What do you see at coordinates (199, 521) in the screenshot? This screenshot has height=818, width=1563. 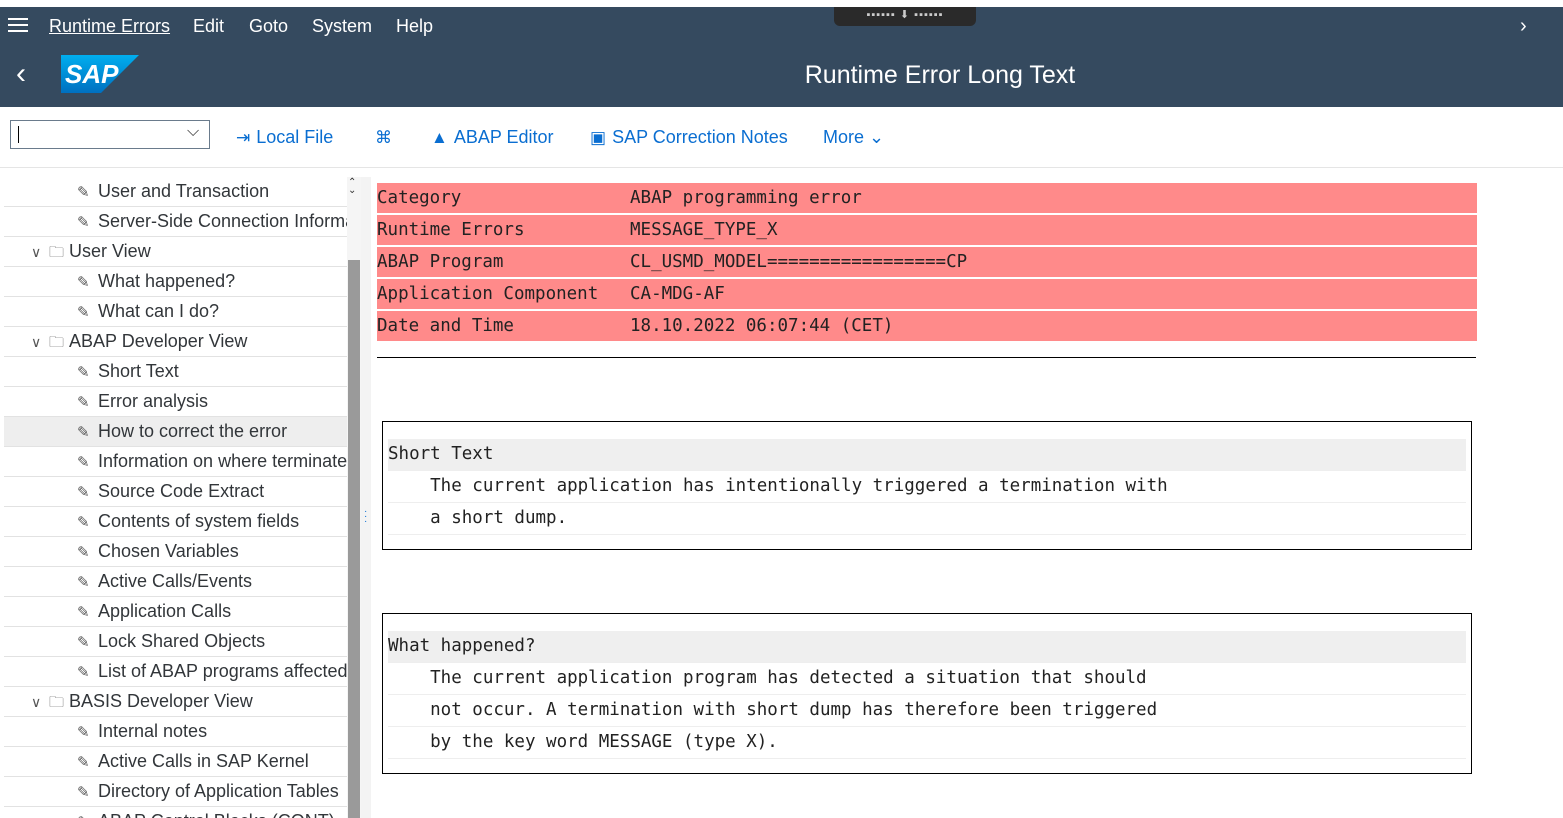 I see `tree-item-label: Contents of system fields` at bounding box center [199, 521].